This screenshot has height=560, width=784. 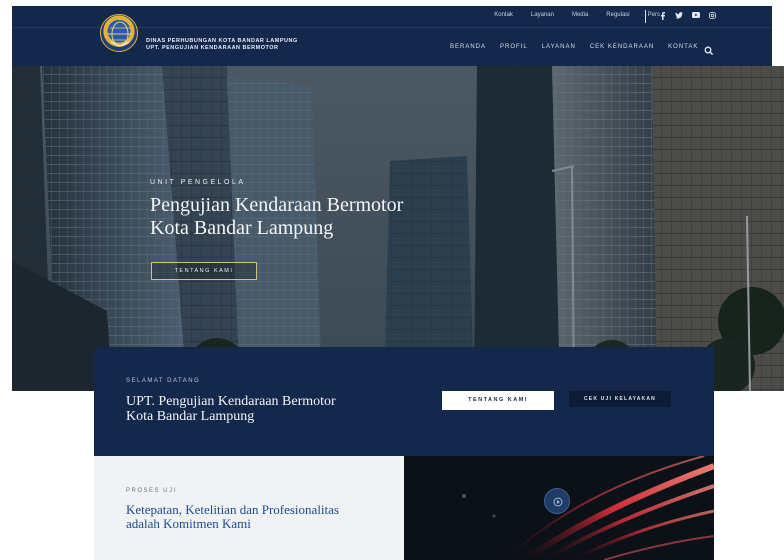 I want to click on top-link-kontak: Kontak, so click(x=503, y=15).